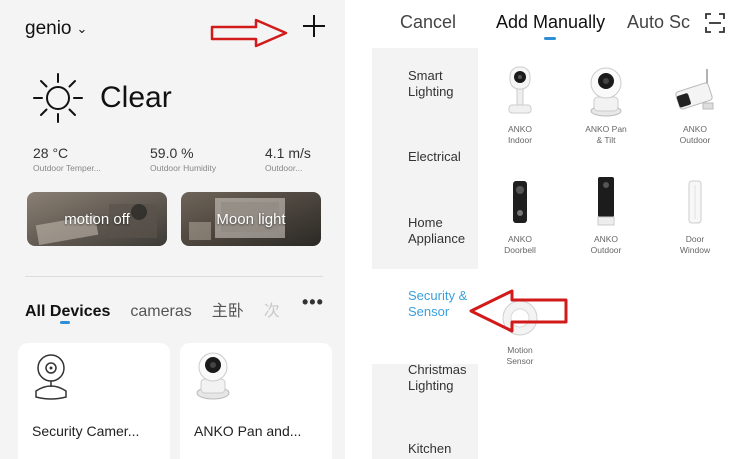 This screenshot has height=459, width=734. I want to click on divider, so click(174, 276).